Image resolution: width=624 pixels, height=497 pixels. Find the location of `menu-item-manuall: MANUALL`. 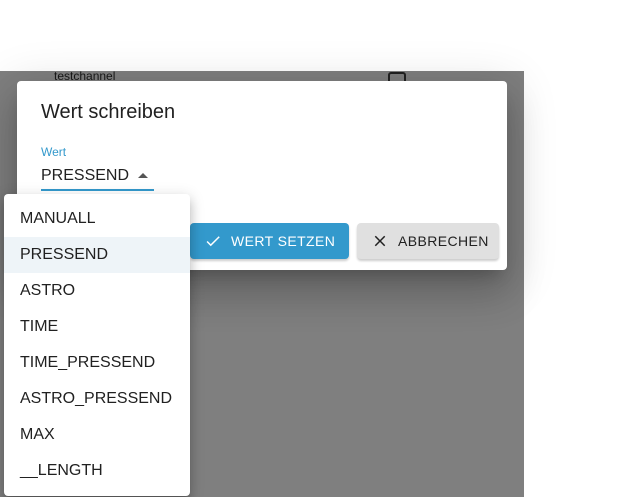

menu-item-manuall: MANUALL is located at coordinates (97, 219).